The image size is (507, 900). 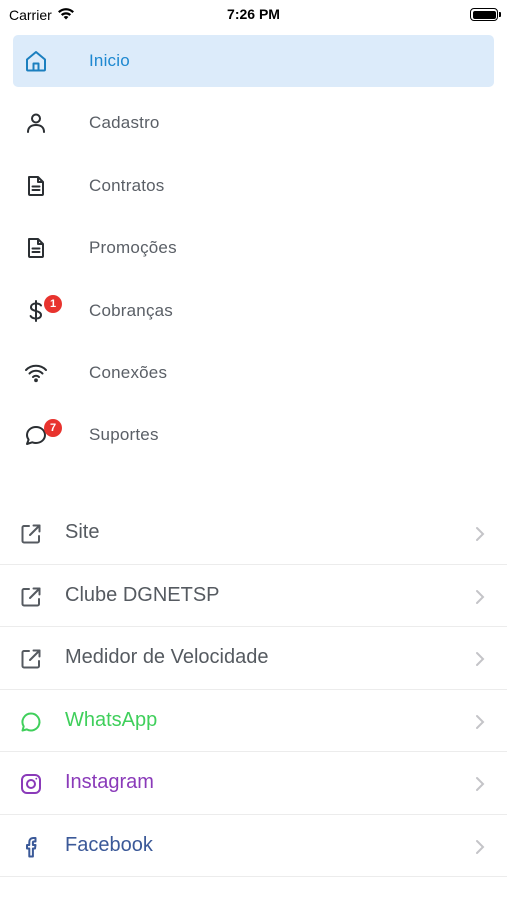 What do you see at coordinates (167, 657) in the screenshot?
I see `link-label: Medidor de Velocidade` at bounding box center [167, 657].